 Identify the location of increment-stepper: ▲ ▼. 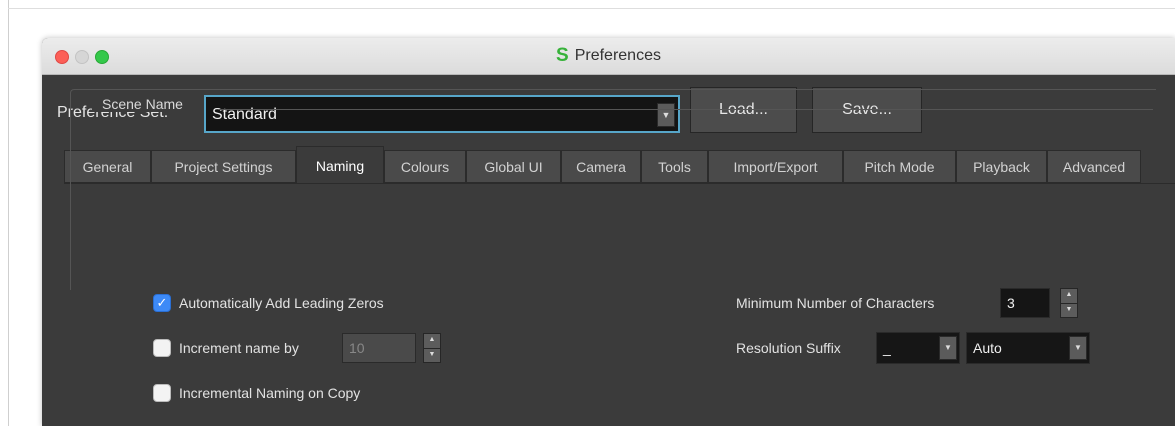
(432, 348).